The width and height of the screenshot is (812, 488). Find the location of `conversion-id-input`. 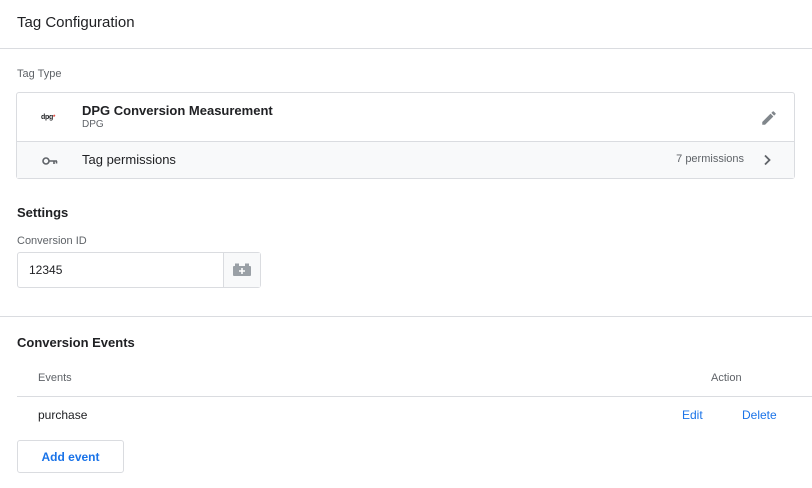

conversion-id-input is located at coordinates (121, 270).